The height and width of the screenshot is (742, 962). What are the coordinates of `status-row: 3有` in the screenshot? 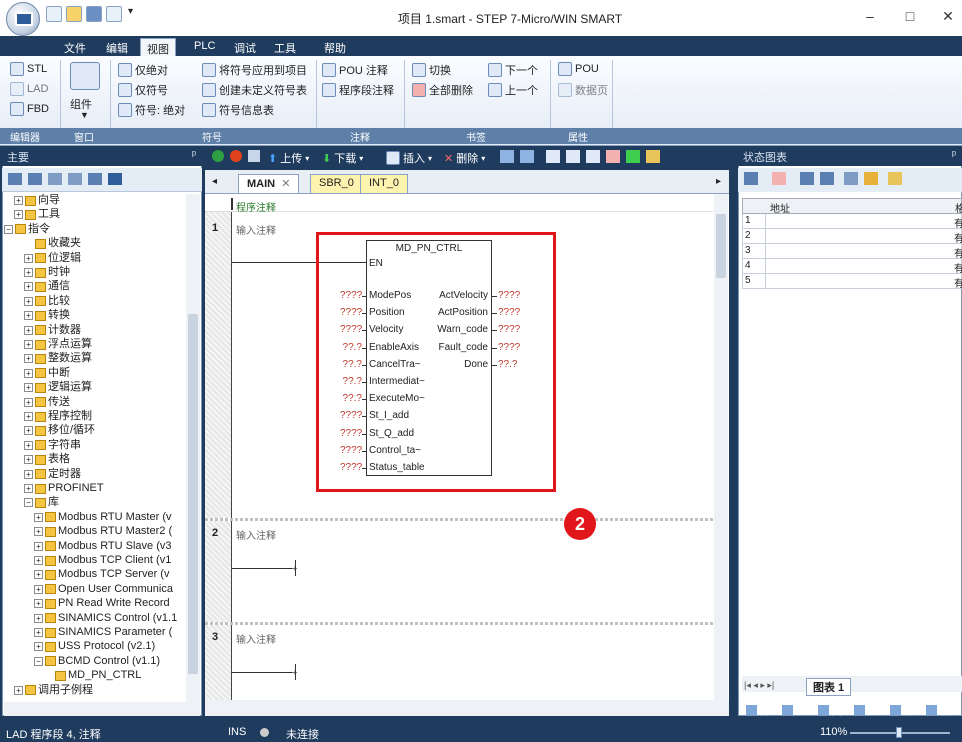 It's located at (852, 252).